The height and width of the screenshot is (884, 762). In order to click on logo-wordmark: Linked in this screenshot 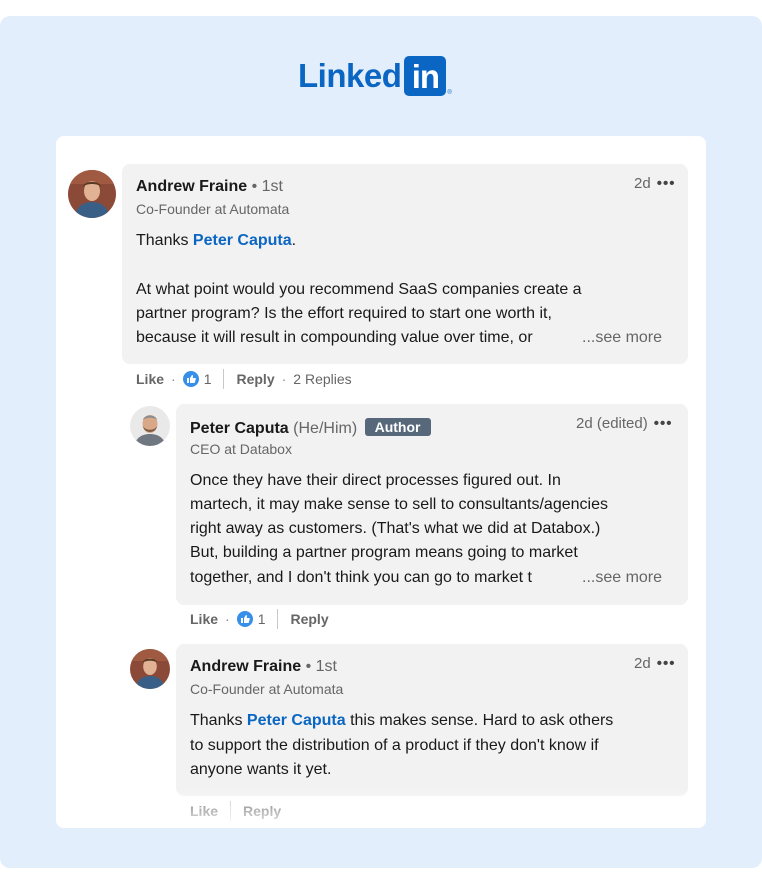, I will do `click(350, 75)`.